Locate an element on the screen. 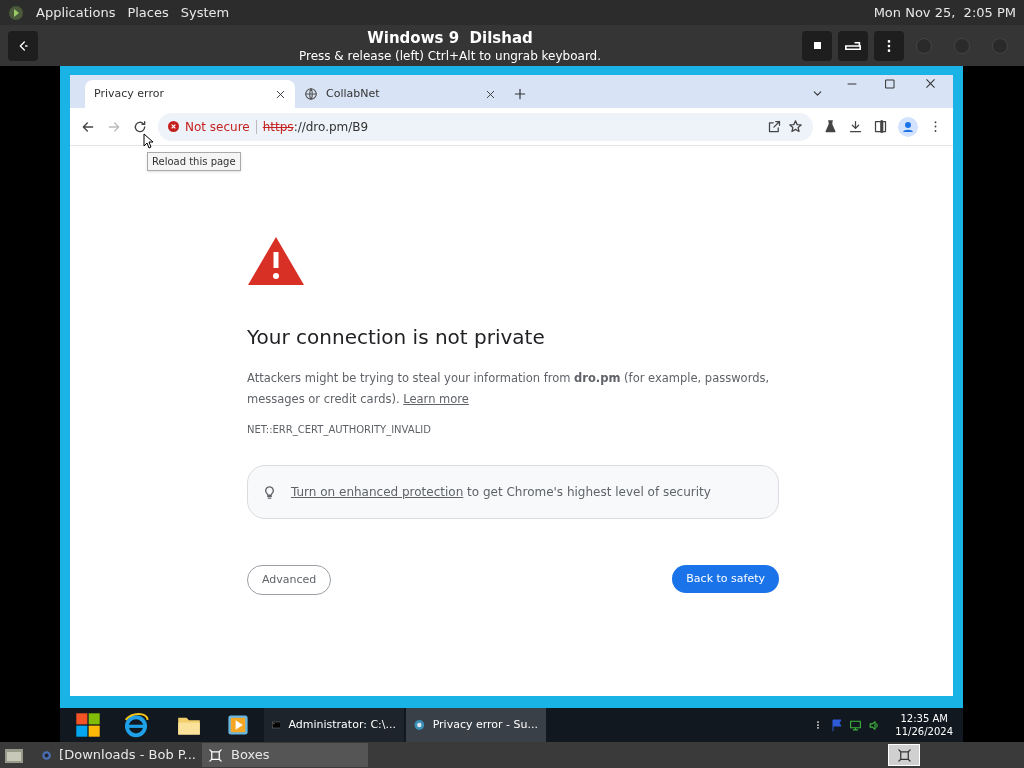 The height and width of the screenshot is (768, 1024). foot-logo-icon is located at coordinates (16, 12).